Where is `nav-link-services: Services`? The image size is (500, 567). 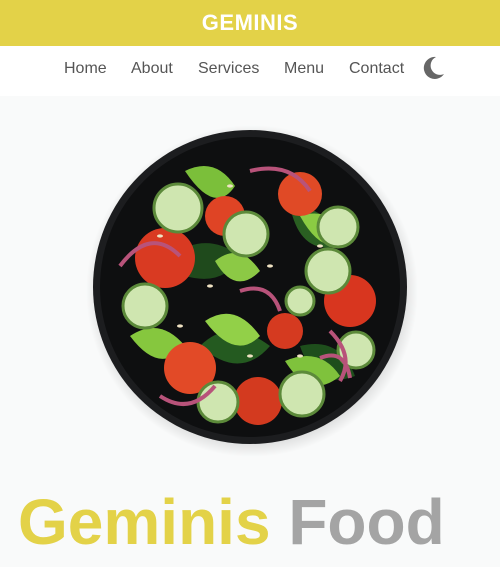 nav-link-services: Services is located at coordinates (228, 69).